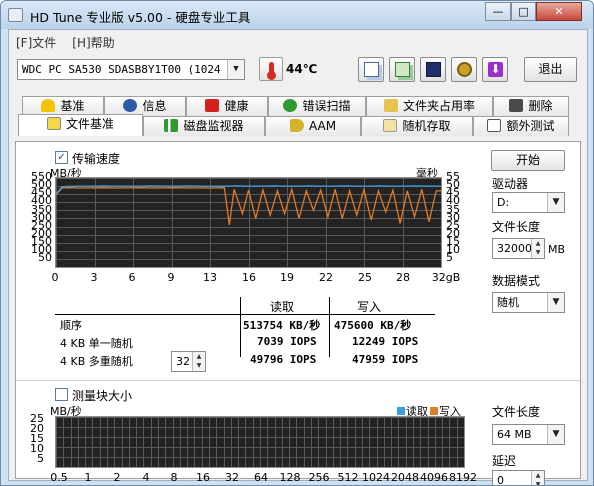  I want to click on tab-erase: 删除, so click(531, 106).